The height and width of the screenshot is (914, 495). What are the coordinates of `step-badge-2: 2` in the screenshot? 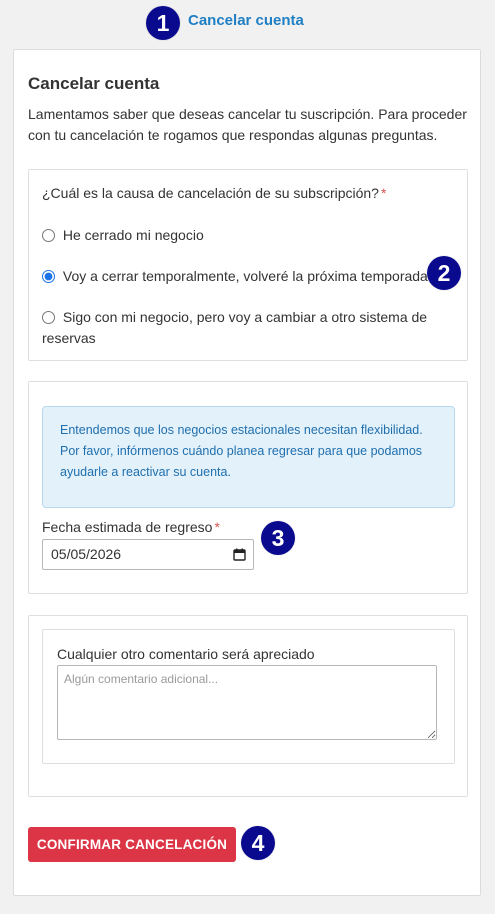 It's located at (444, 273).